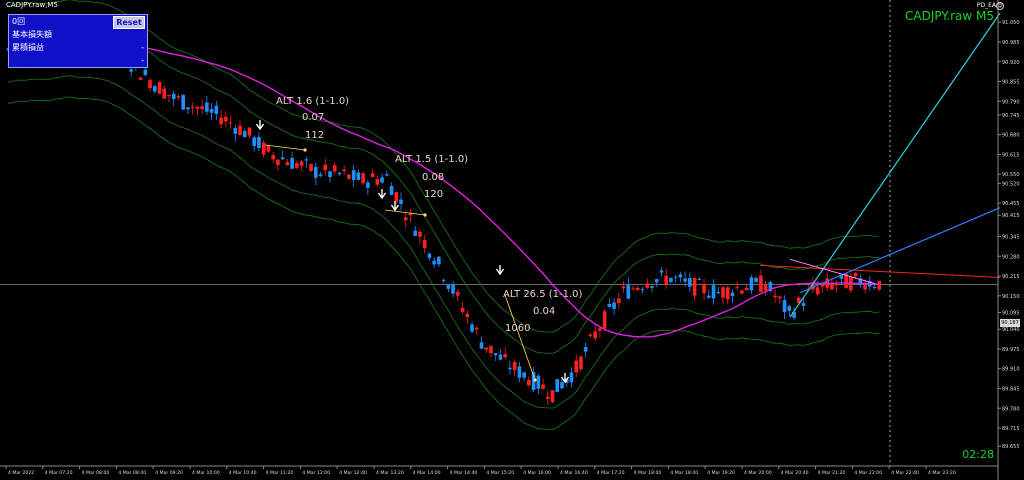 This screenshot has width=1024, height=480. I want to click on y-tick-label: 90.680, so click(1011, 136).